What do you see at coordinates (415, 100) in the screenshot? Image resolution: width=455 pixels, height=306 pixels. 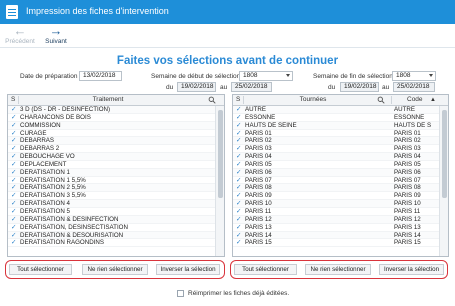 I see `col-code-header: Code` at bounding box center [415, 100].